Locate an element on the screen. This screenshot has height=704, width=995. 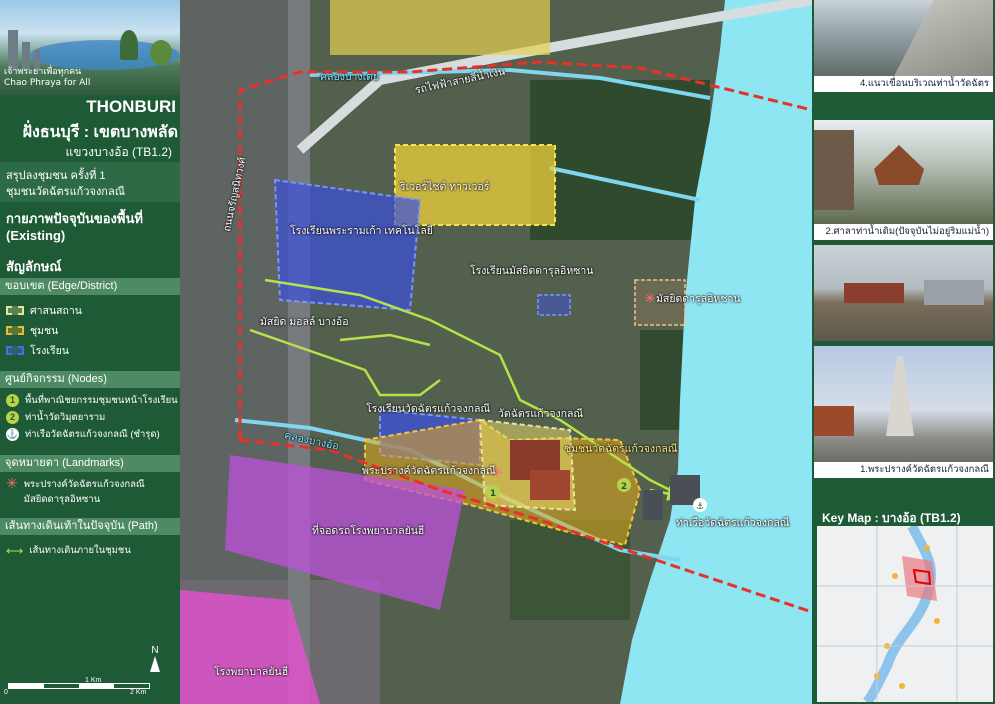
star-icon: ✳ is located at coordinates (12, 483).